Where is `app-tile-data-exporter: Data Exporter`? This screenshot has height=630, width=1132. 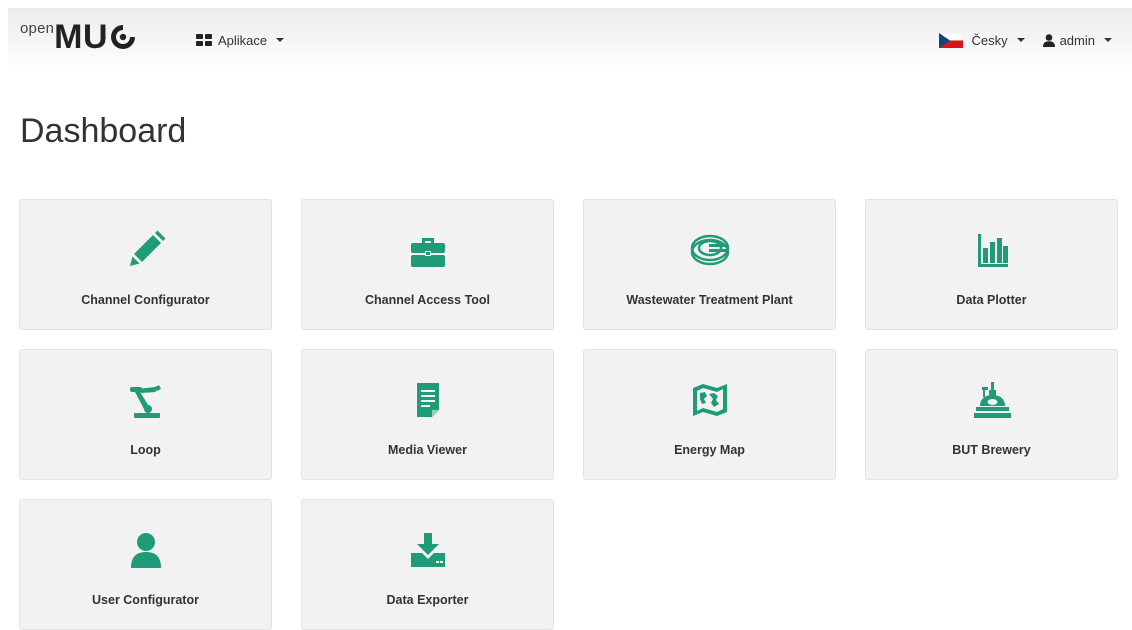
app-tile-data-exporter: Data Exporter is located at coordinates (427, 564).